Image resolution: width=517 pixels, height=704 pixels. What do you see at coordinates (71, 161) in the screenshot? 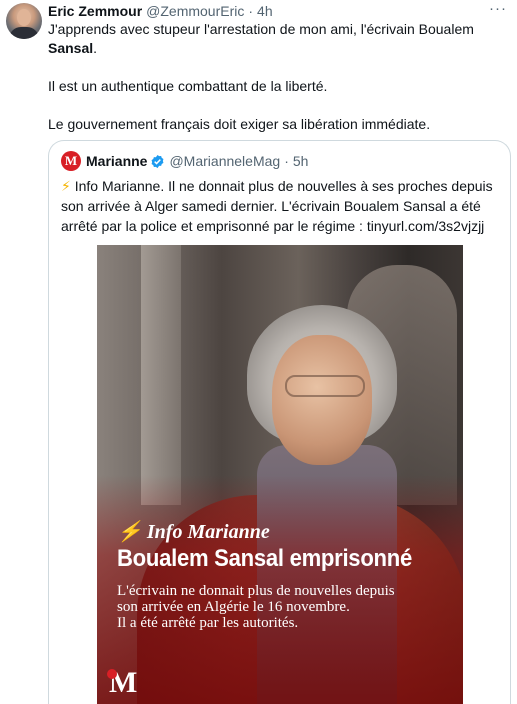
I see `marianne-avatar: M` at bounding box center [71, 161].